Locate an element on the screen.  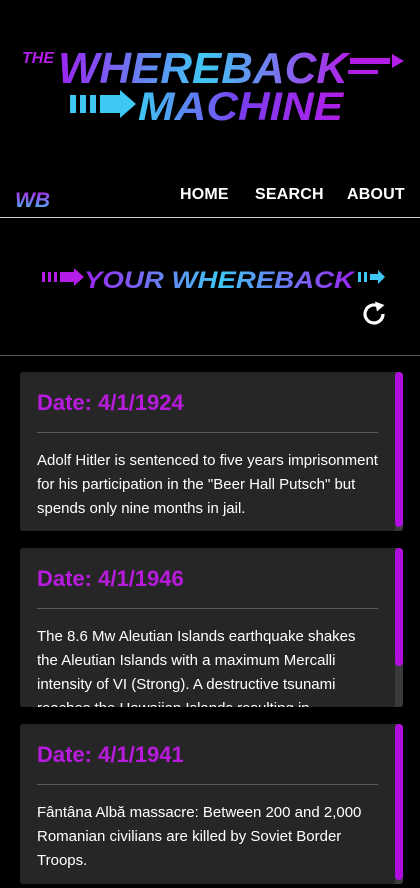
logo-line2: MACHINE is located at coordinates (241, 107).